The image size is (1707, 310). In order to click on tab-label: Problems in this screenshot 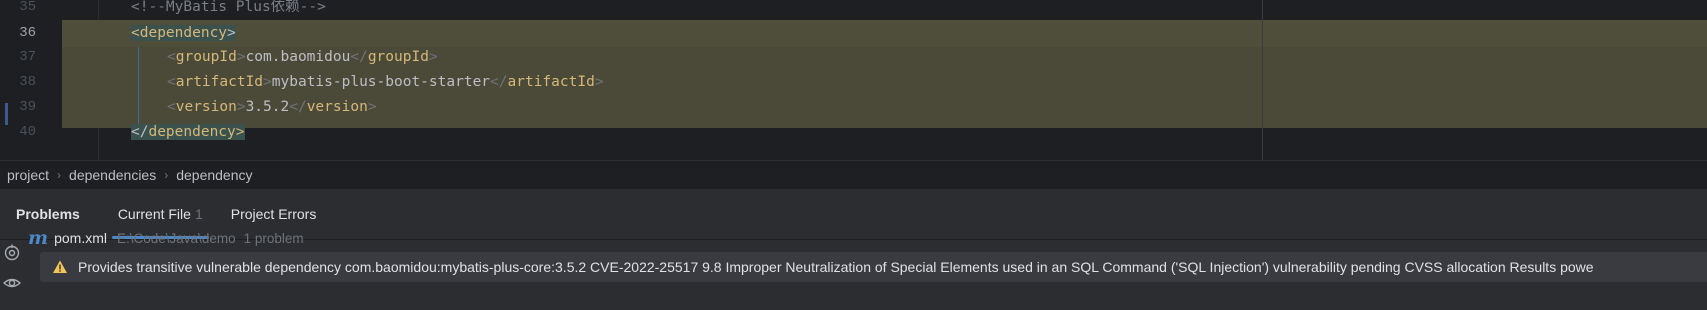, I will do `click(48, 214)`.